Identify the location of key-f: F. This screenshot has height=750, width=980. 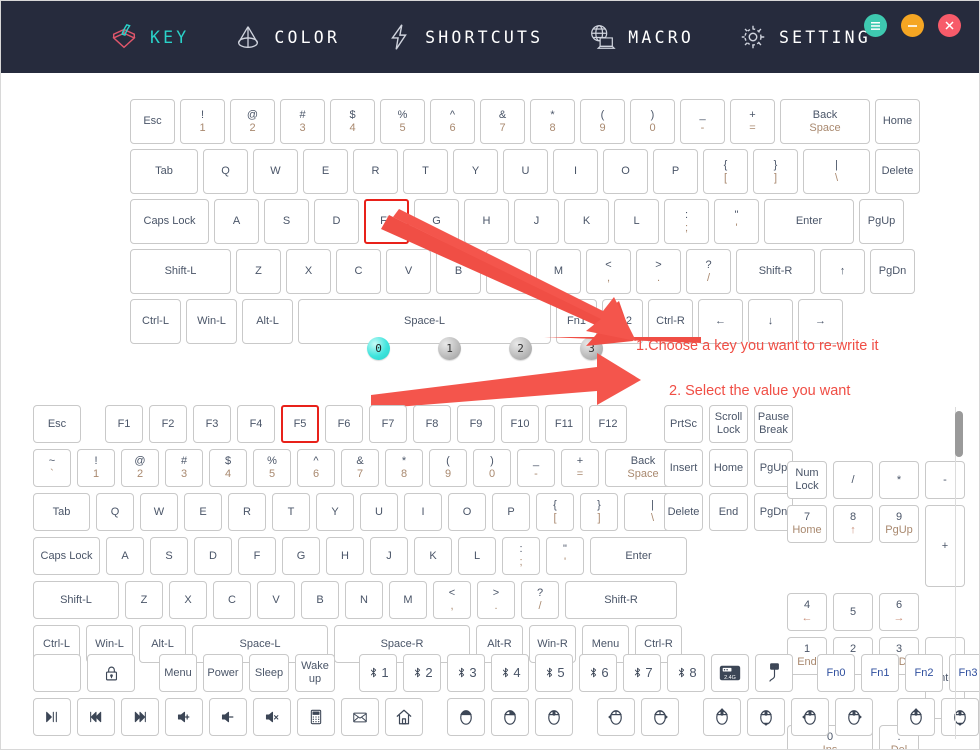
(257, 556).